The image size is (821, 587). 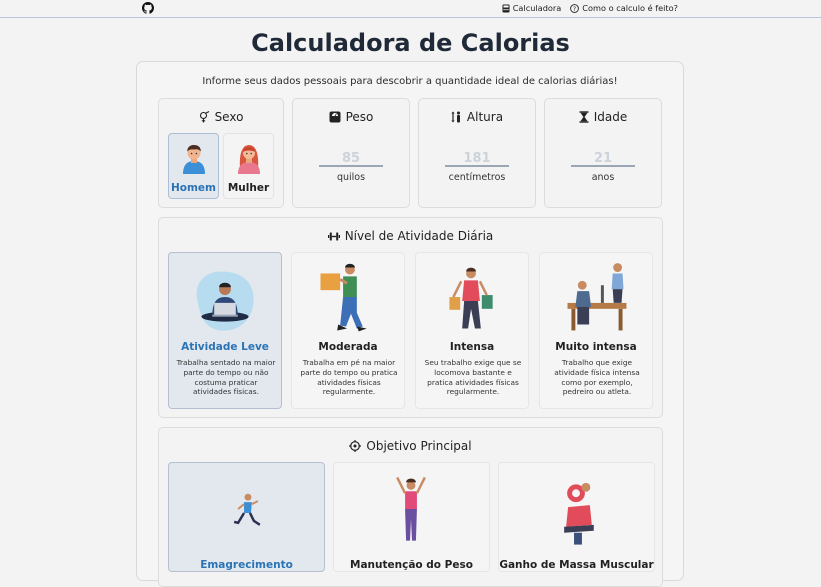 I want to click on top-navbar: Calculadora ? Como o calculo é feito?, so click(x=410, y=9).